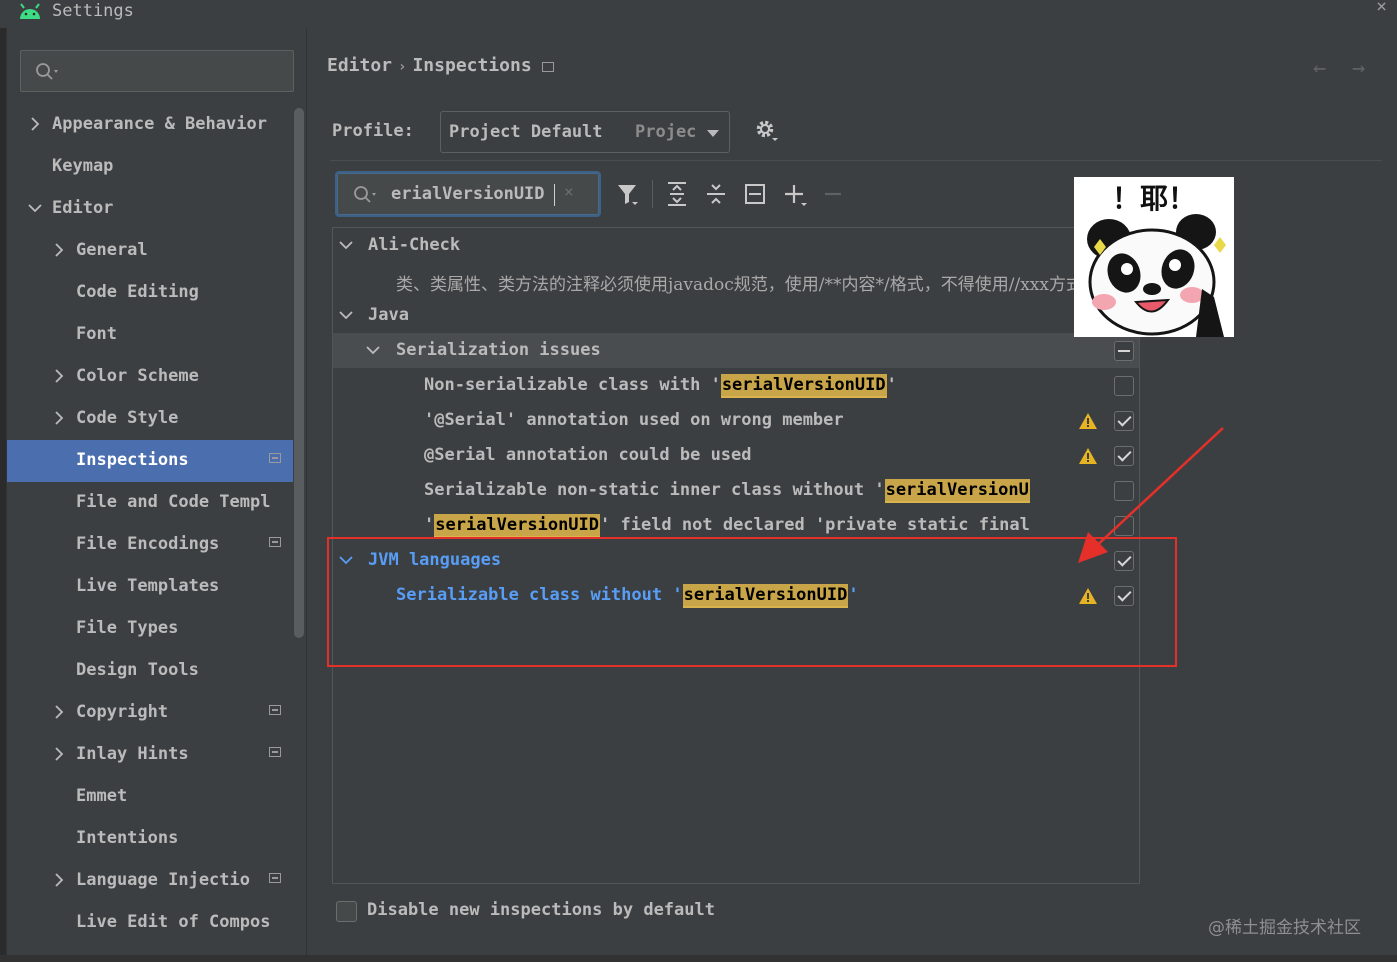 The height and width of the screenshot is (962, 1397). I want to click on sidebar-item-label: Code Style, so click(127, 418).